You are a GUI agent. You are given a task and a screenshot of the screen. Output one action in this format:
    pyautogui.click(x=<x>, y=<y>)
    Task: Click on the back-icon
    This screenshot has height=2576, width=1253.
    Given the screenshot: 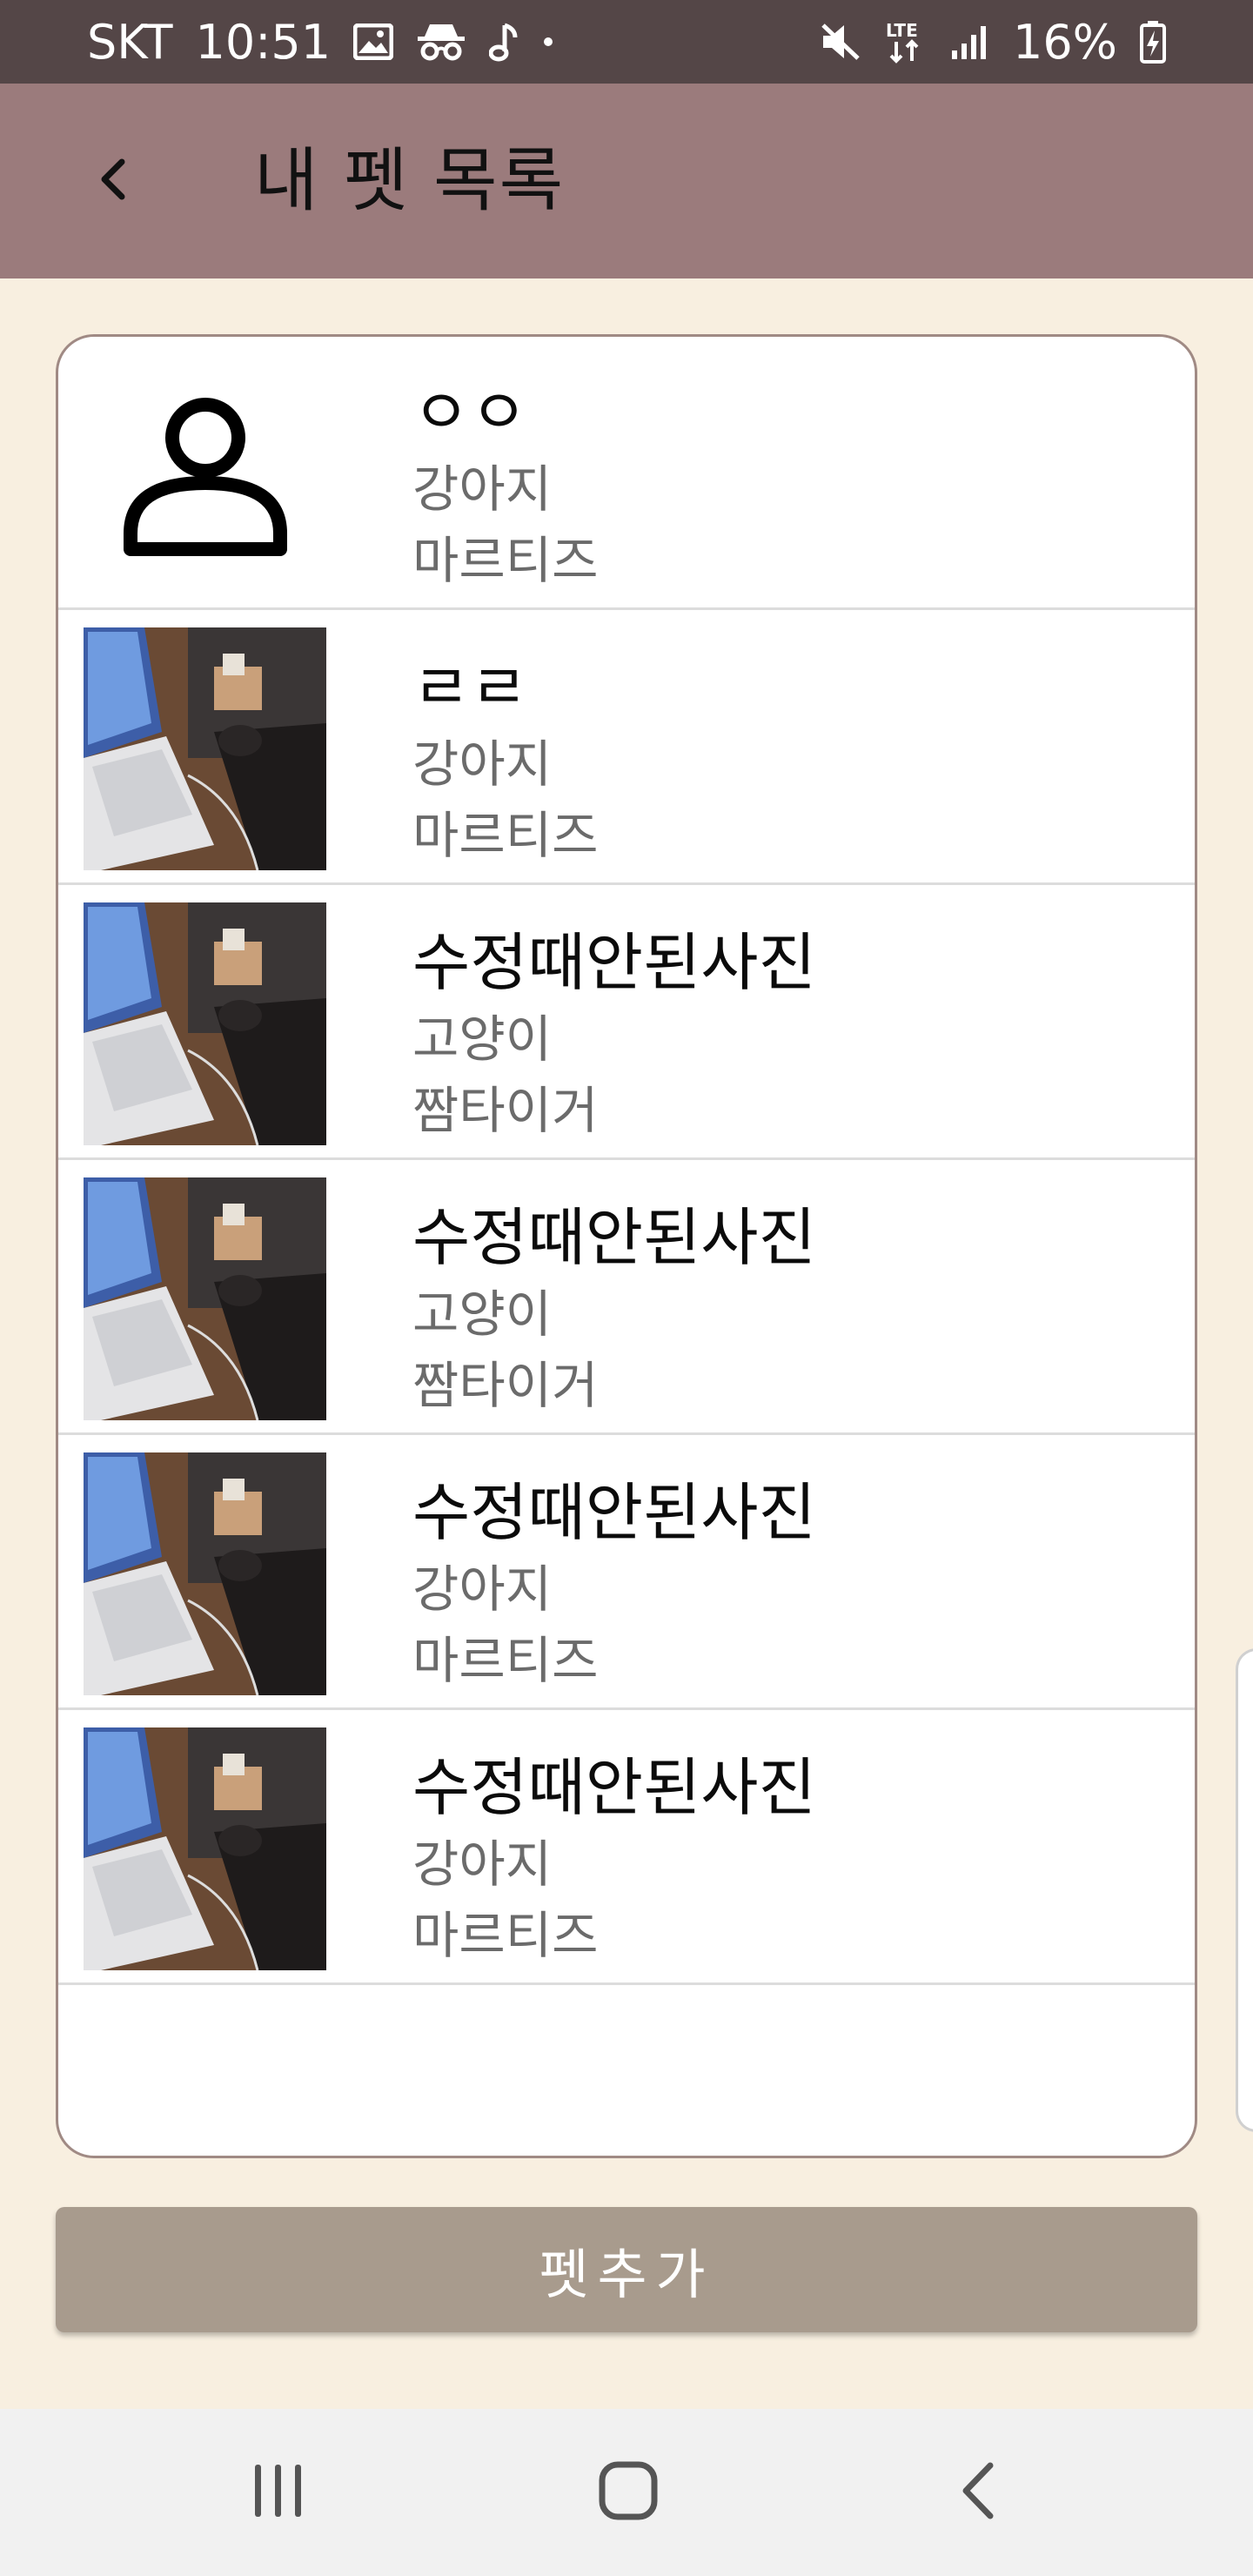 What is the action you would take?
    pyautogui.click(x=978, y=2492)
    